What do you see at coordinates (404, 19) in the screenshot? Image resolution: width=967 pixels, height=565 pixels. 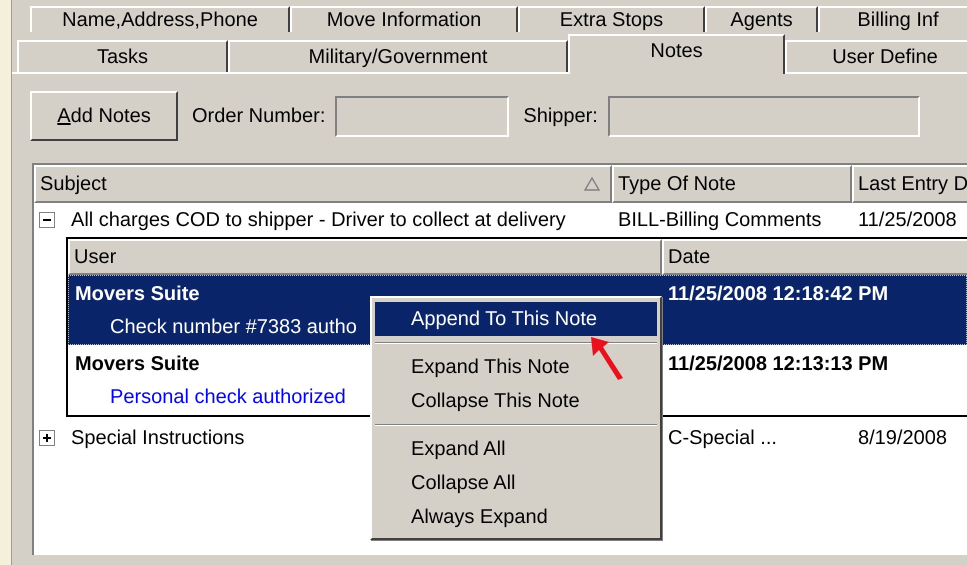 I see `tab: Move Information` at bounding box center [404, 19].